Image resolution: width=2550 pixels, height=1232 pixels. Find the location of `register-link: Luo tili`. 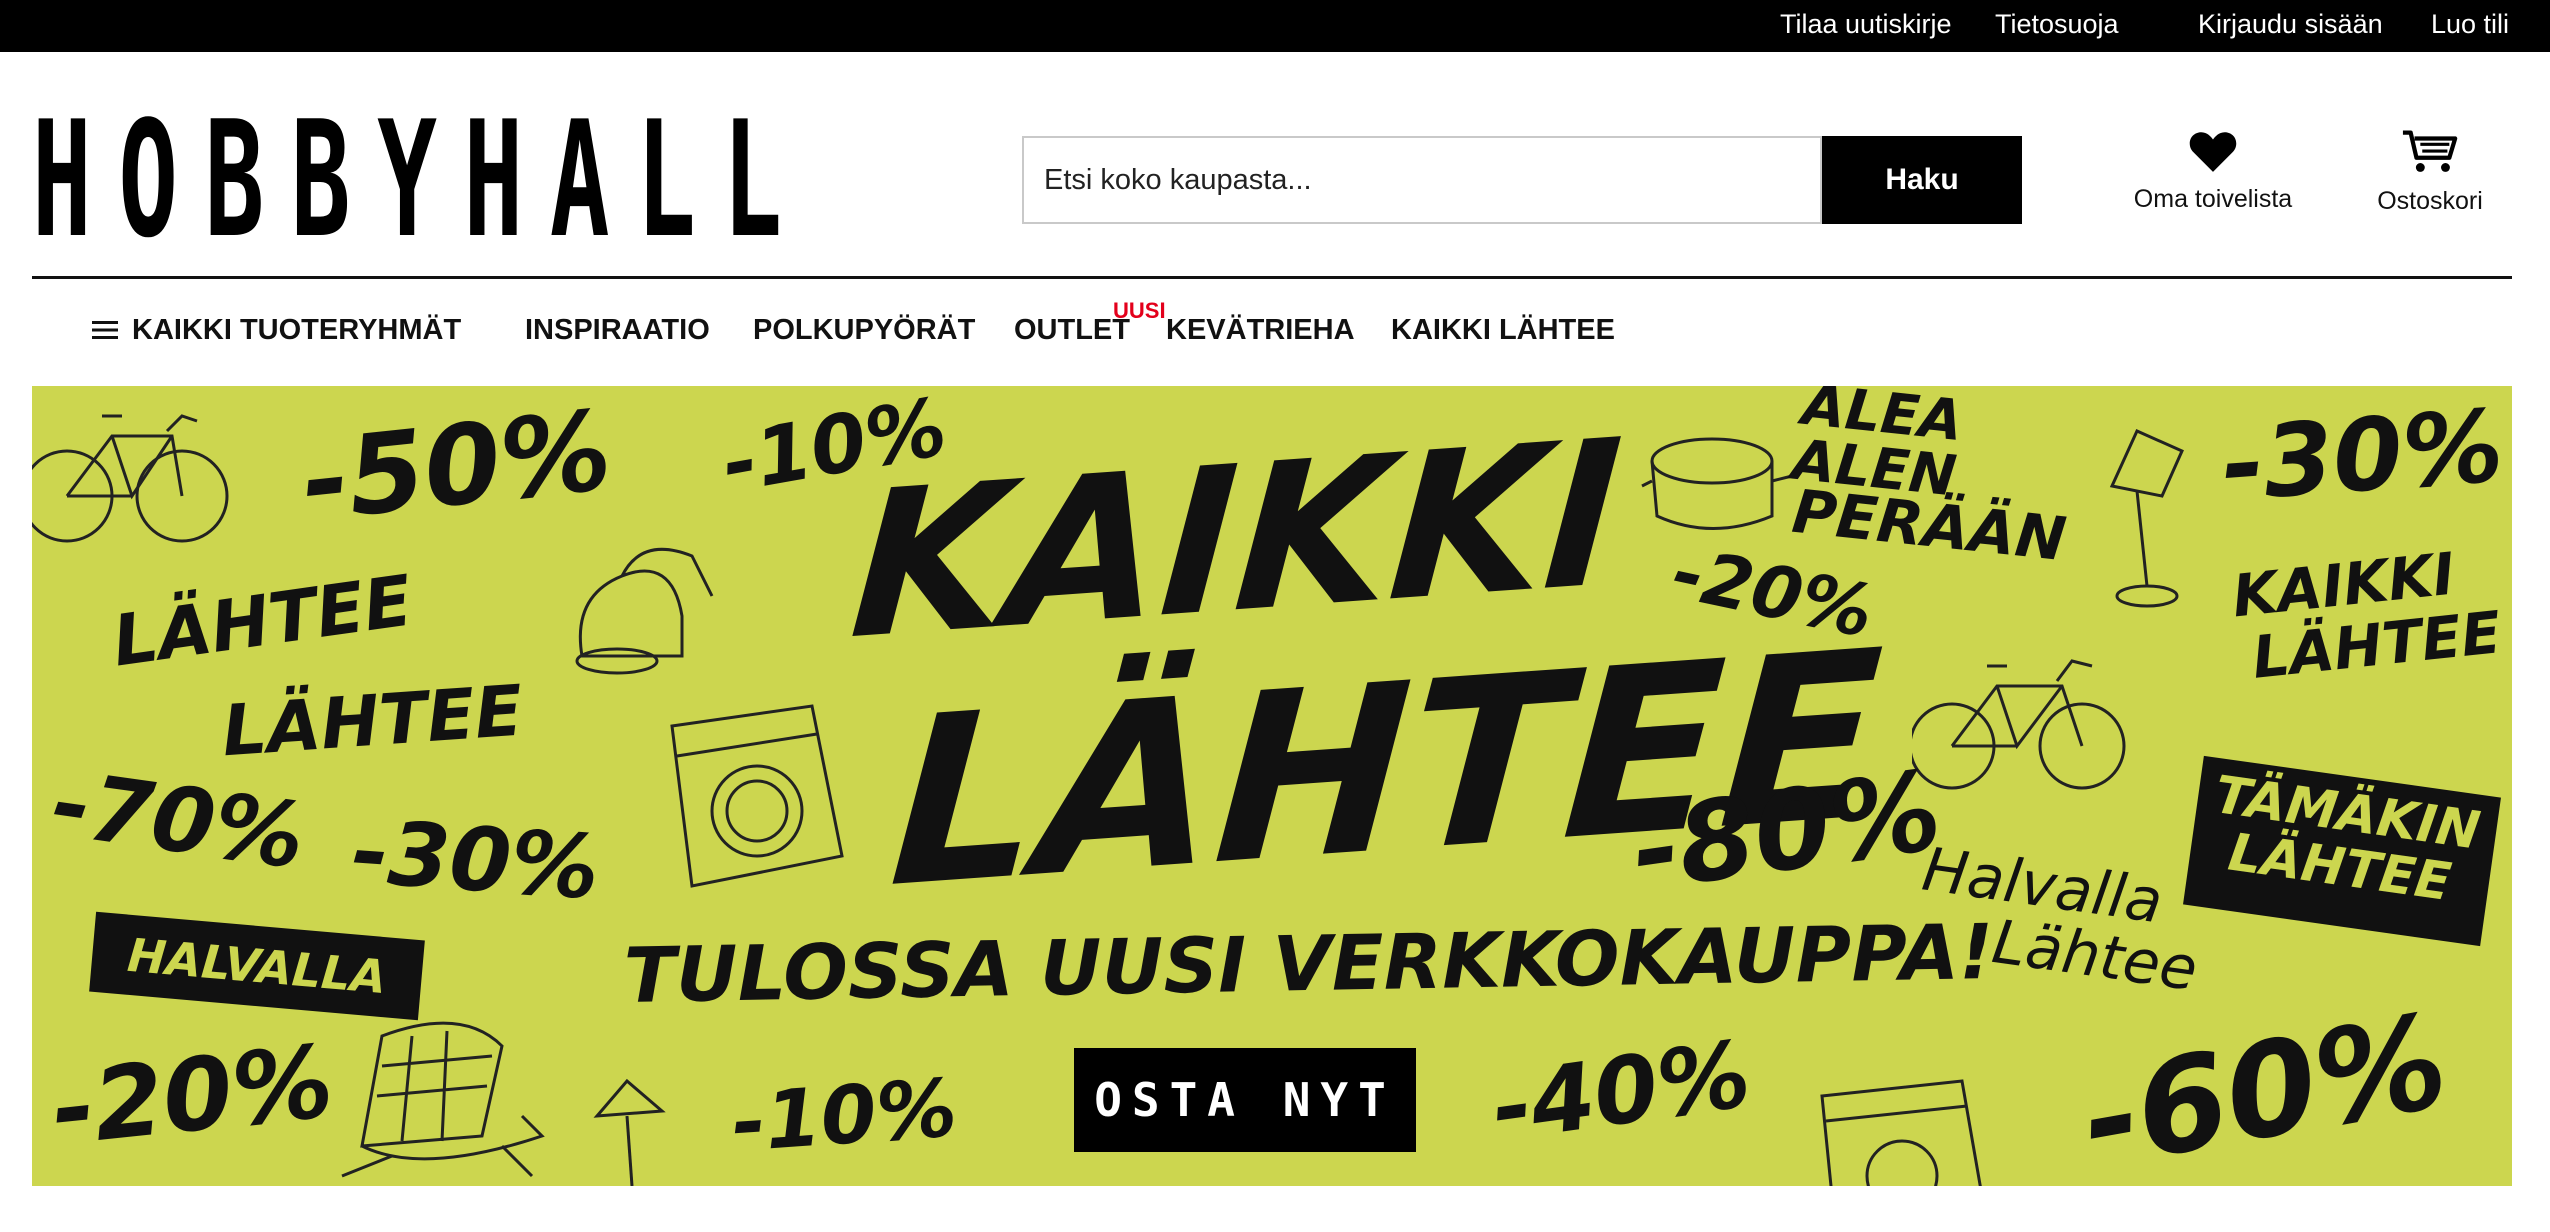

register-link: Luo tili is located at coordinates (2470, 24).